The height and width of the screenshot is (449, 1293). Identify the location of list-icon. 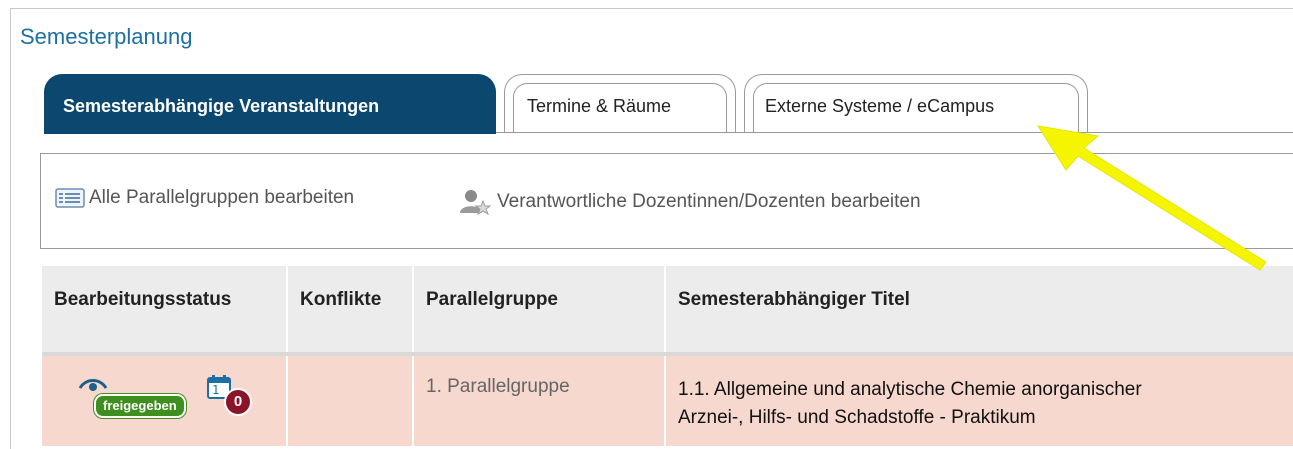
(70, 198).